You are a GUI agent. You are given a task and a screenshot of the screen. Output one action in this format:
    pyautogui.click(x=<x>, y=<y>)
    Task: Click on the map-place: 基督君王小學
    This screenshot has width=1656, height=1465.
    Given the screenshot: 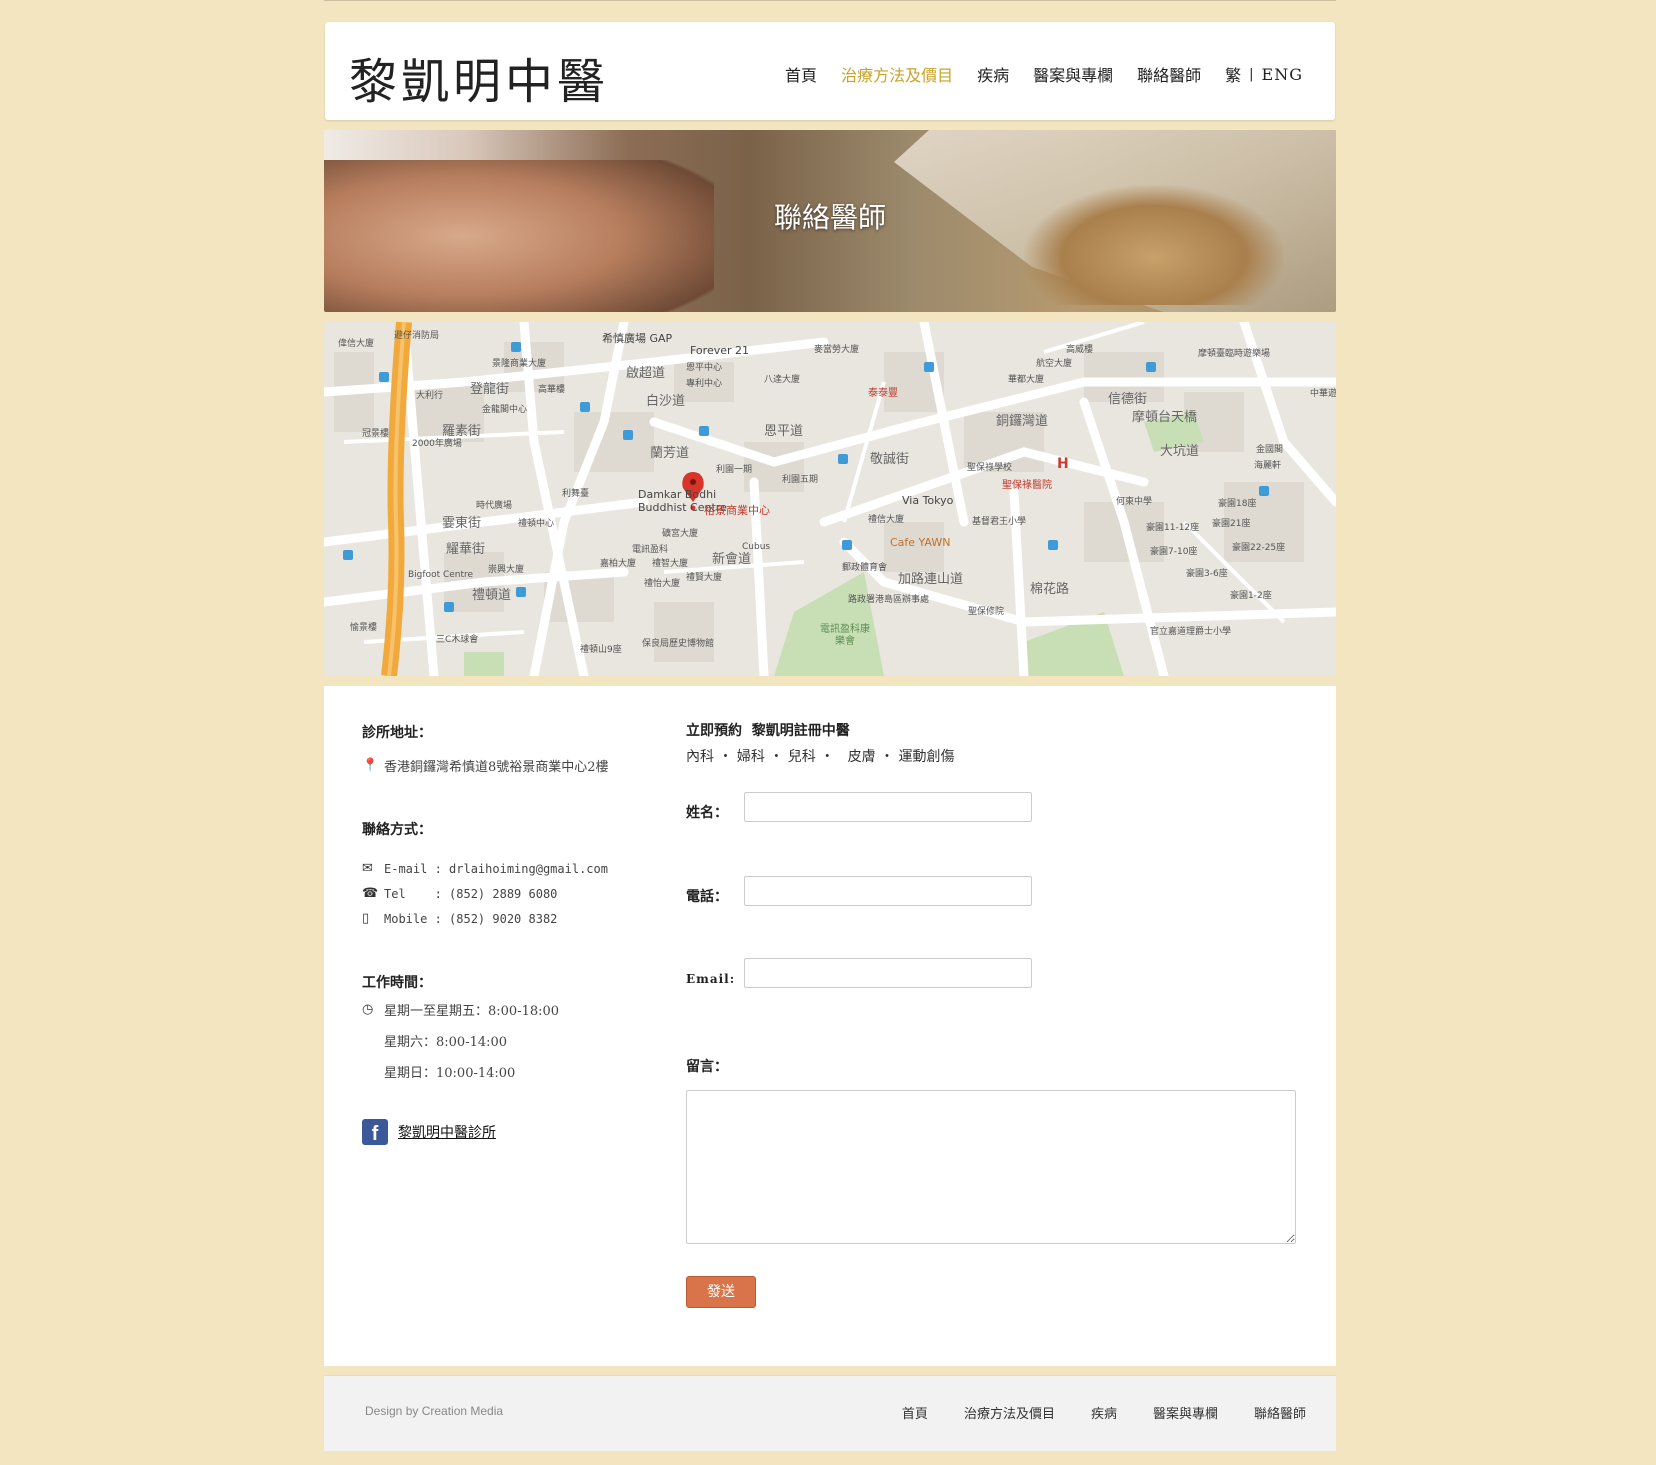 What is the action you would take?
    pyautogui.click(x=999, y=522)
    